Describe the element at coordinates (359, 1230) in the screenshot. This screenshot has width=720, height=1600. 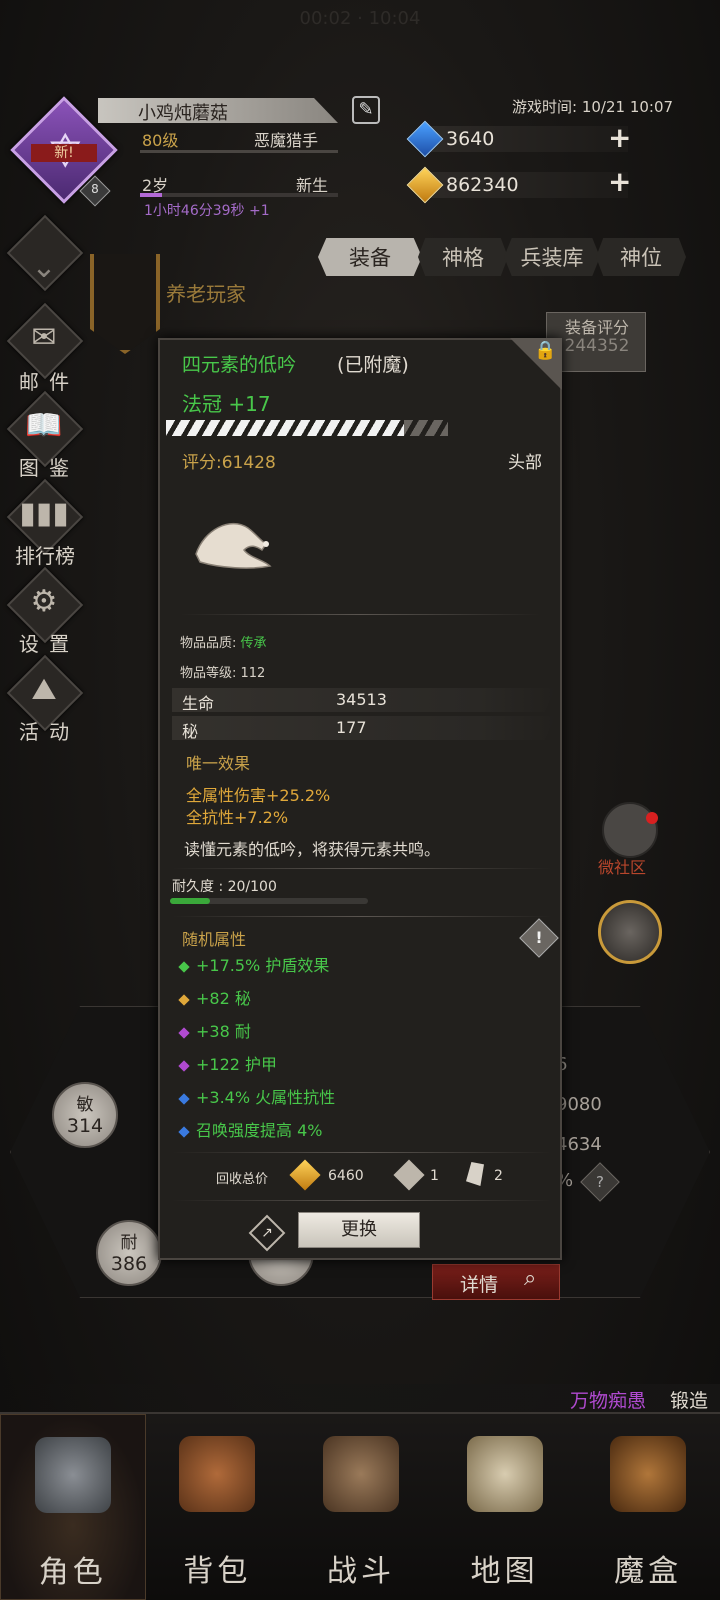
I see `replace-button: 更换` at that location.